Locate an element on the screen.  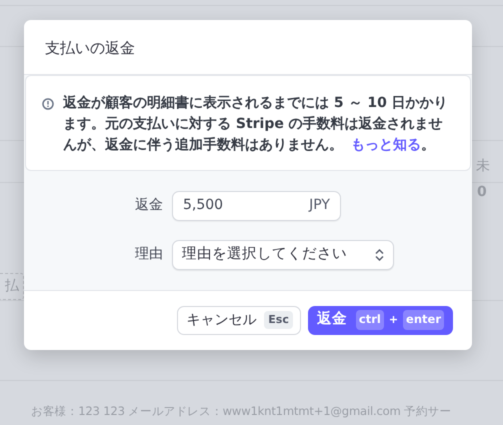
background-text: 未 is located at coordinates (483, 166).